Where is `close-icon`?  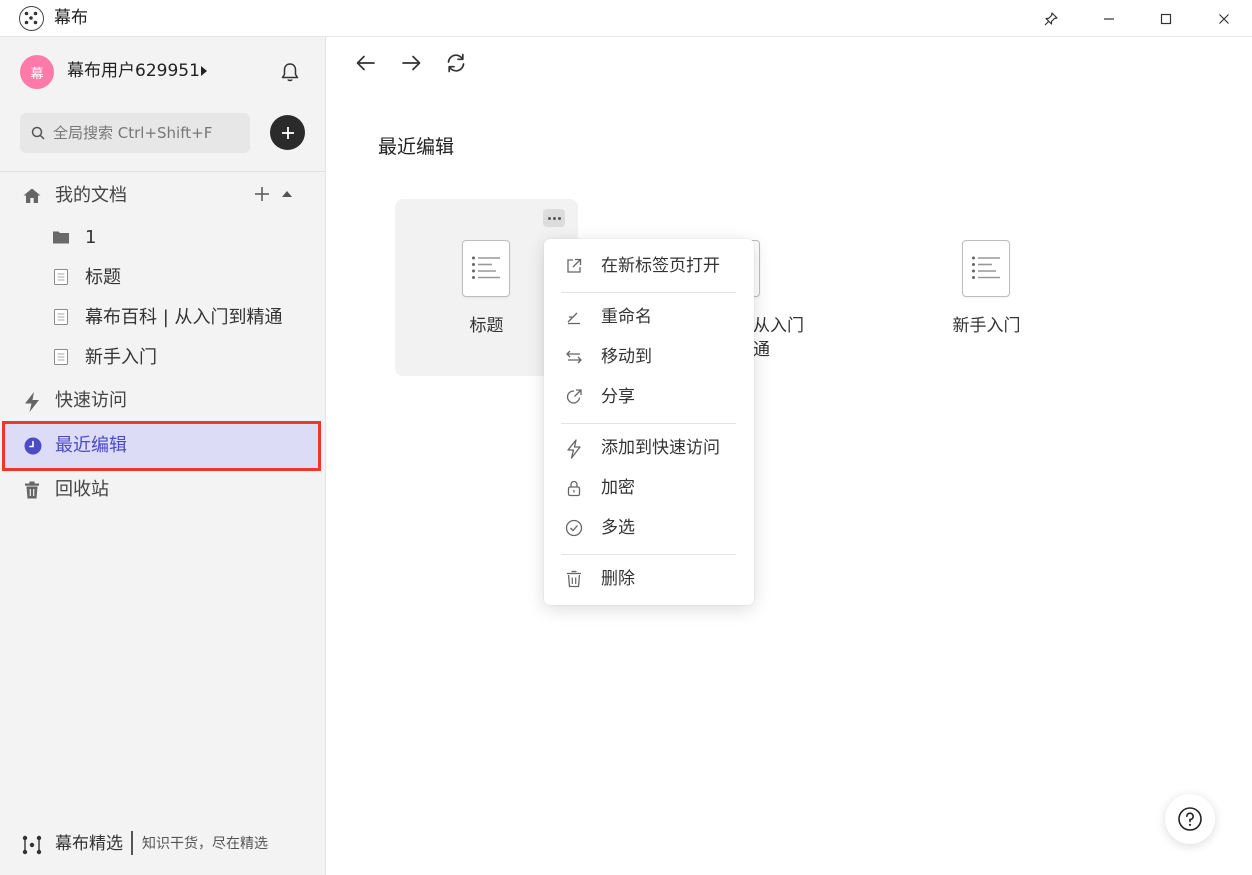 close-icon is located at coordinates (1224, 18).